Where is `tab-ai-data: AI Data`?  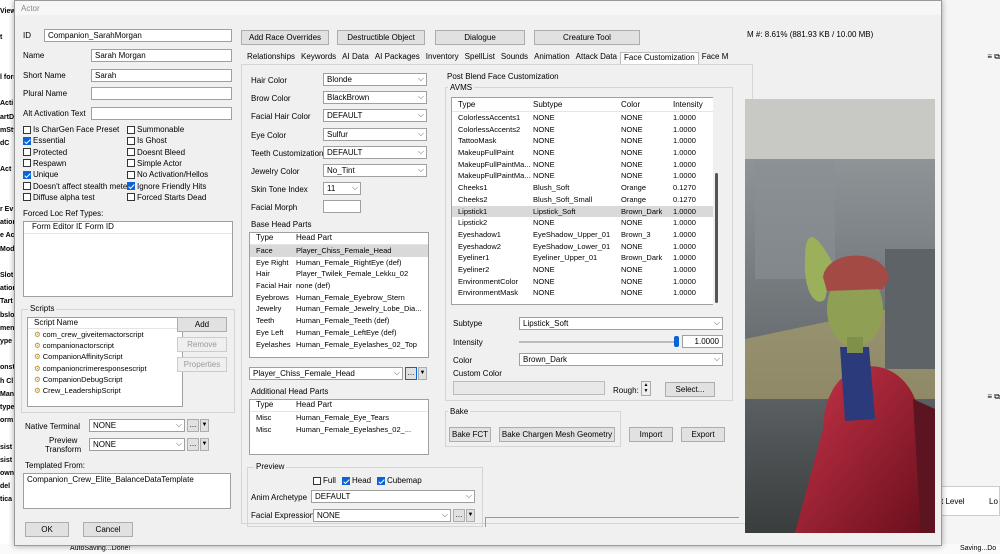
tab-ai-data: AI Data is located at coordinates (355, 58).